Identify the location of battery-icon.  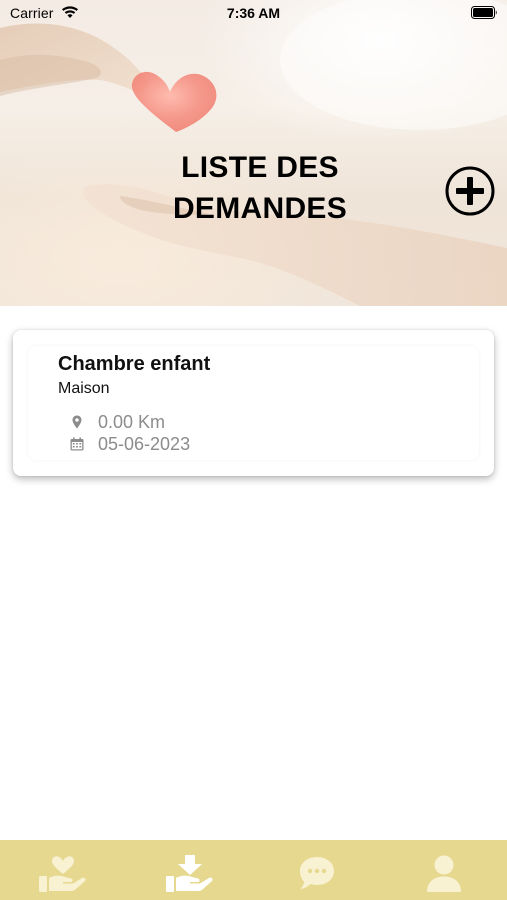
(484, 12).